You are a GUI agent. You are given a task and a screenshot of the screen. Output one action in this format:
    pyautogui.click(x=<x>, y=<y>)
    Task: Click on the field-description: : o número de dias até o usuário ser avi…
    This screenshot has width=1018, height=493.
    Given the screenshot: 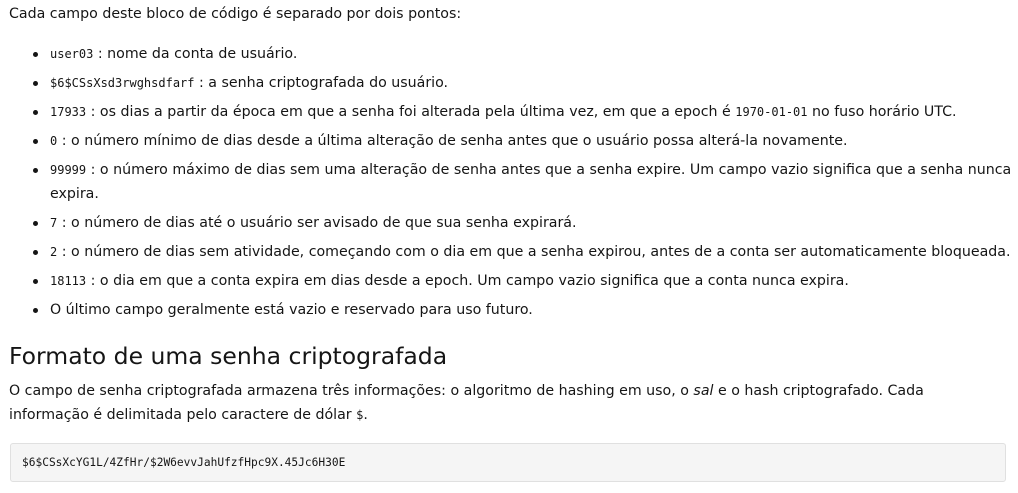 What is the action you would take?
    pyautogui.click(x=317, y=223)
    